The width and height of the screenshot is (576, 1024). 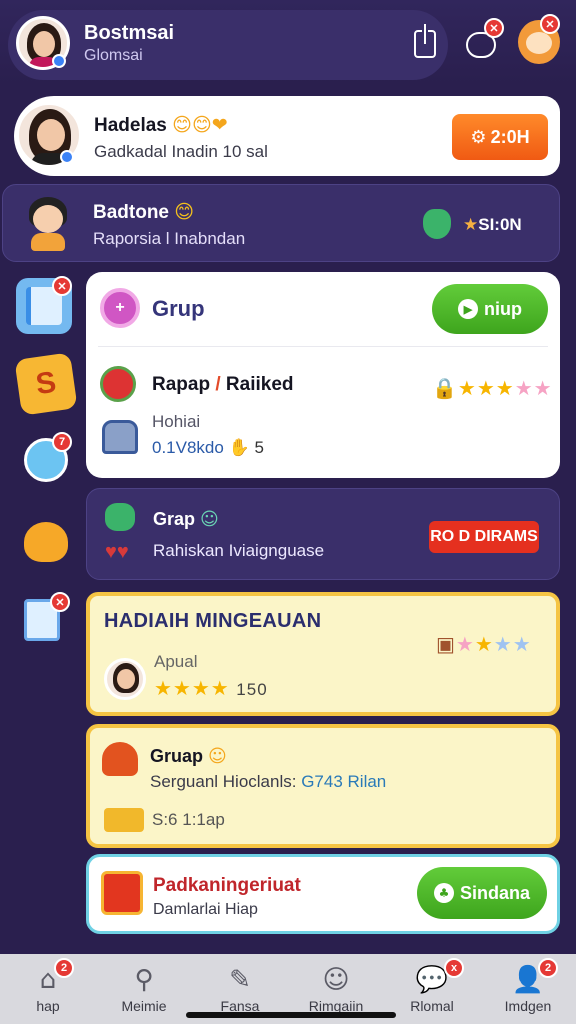 I want to click on group2-title: Grap ☺, so click(x=186, y=519).